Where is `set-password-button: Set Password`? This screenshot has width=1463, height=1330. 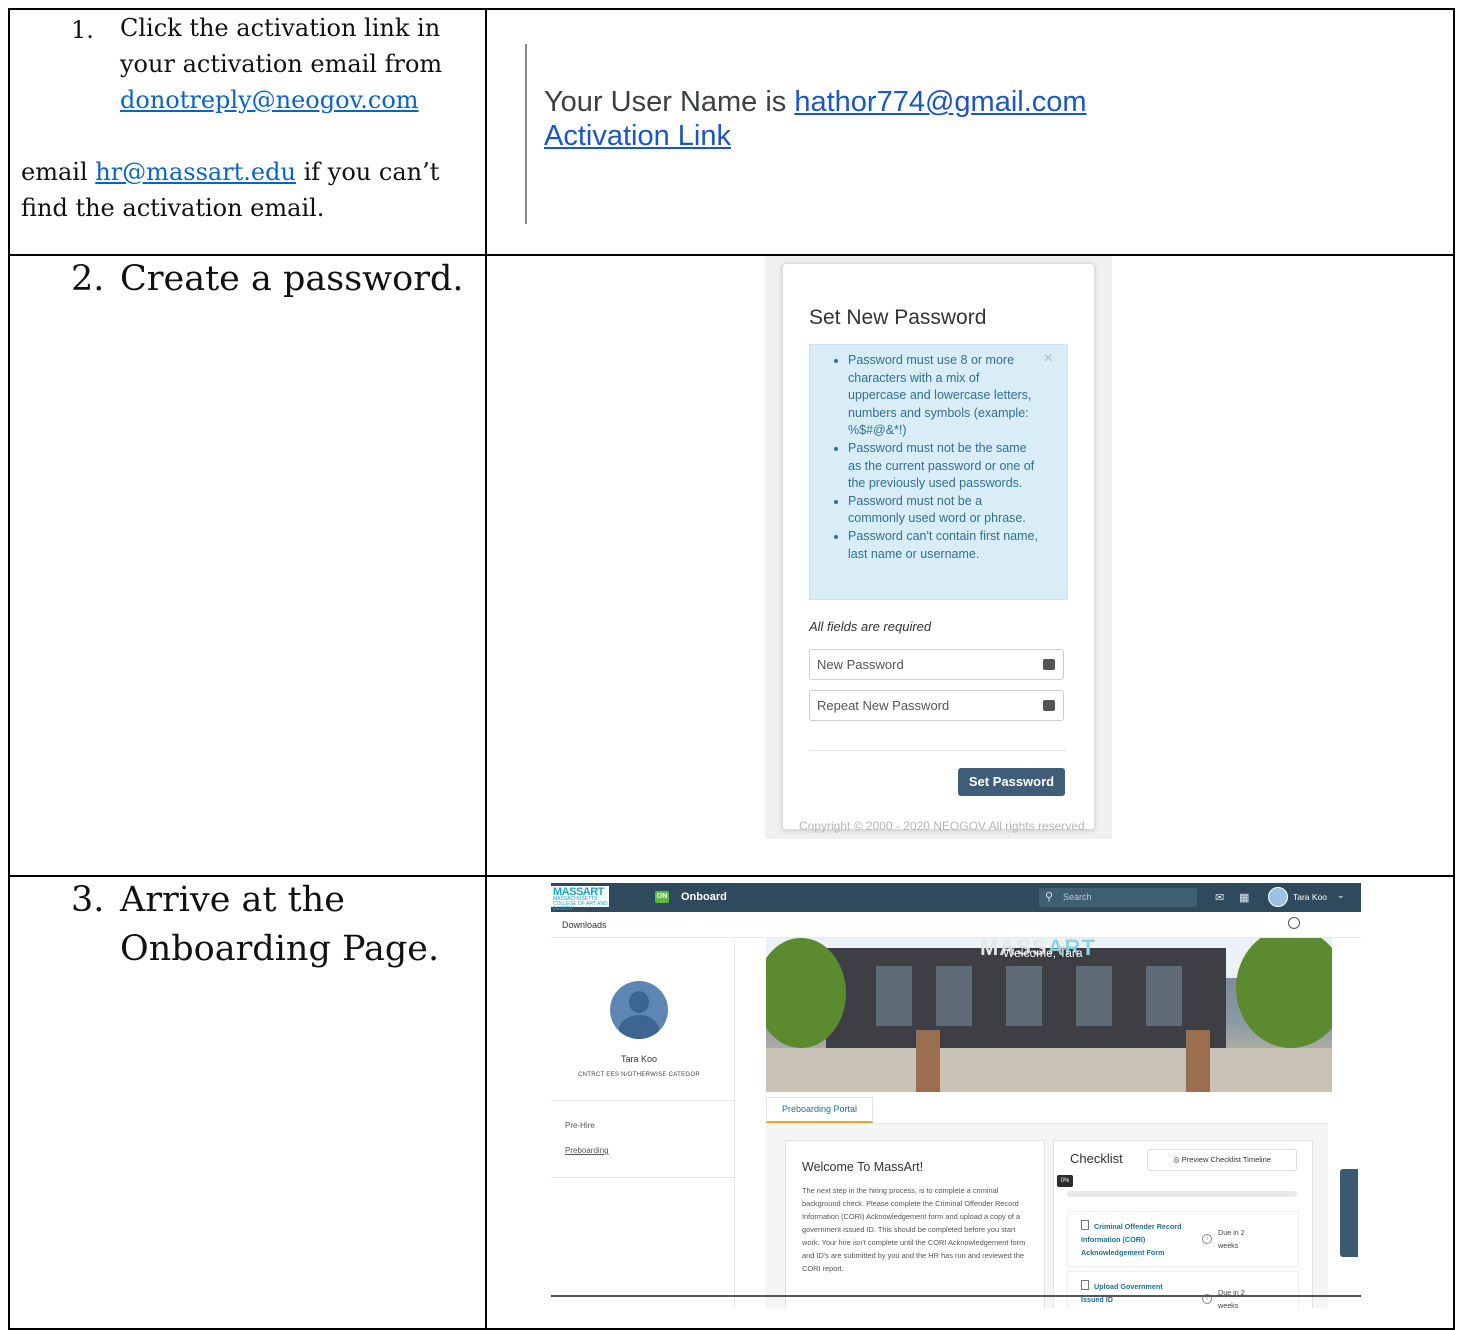 set-password-button: Set Password is located at coordinates (1011, 782).